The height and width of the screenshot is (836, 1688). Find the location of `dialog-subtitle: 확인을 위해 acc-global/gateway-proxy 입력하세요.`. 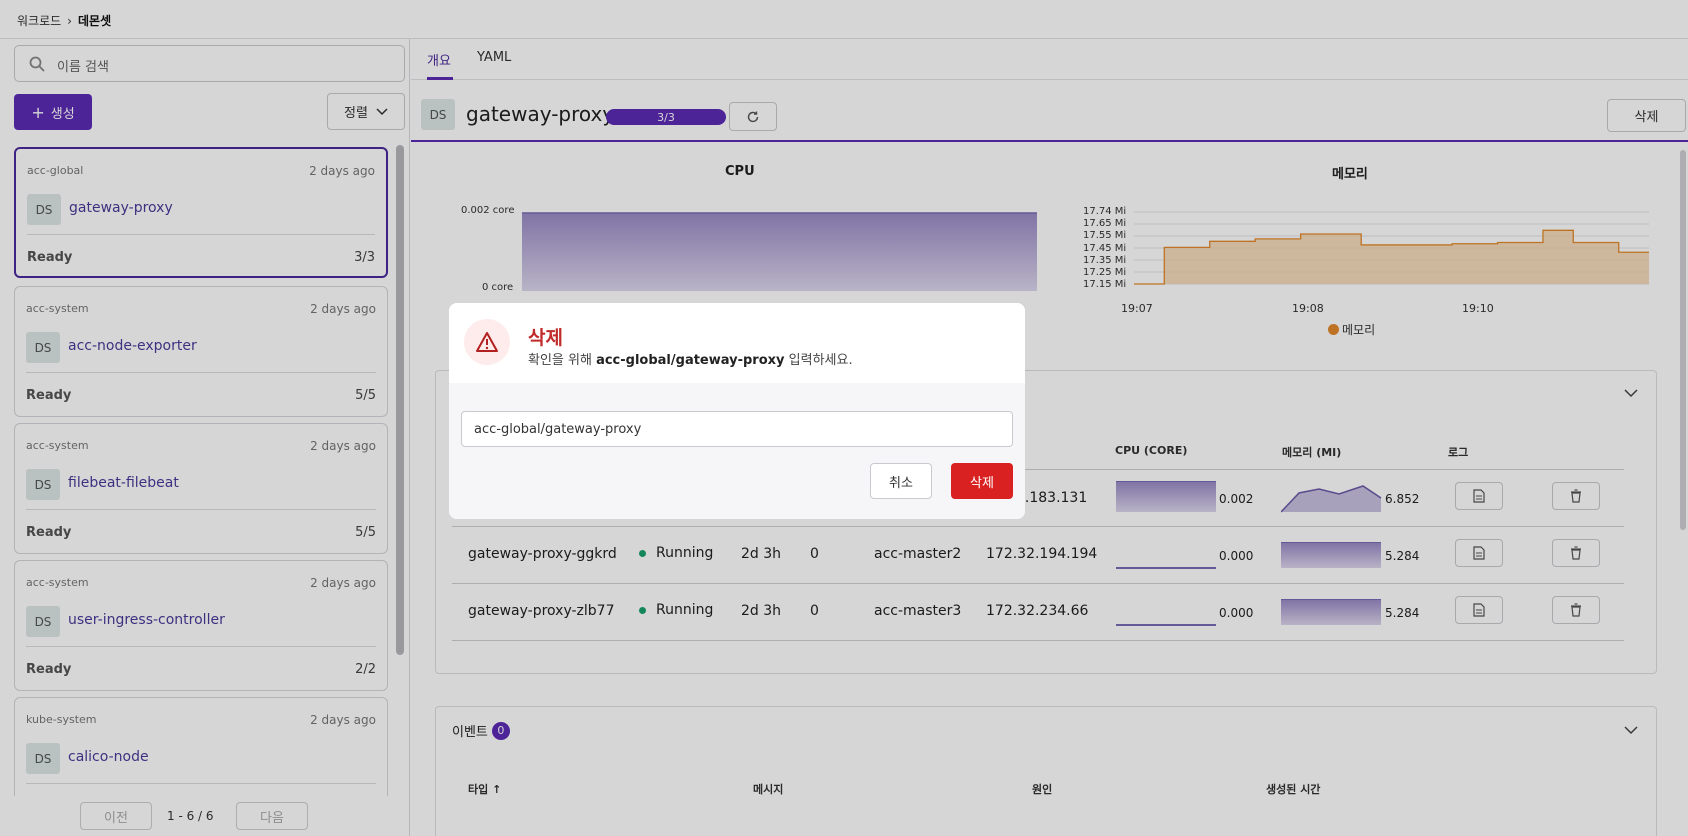

dialog-subtitle: 확인을 위해 acc-global/gateway-proxy 입력하세요. is located at coordinates (690, 358).